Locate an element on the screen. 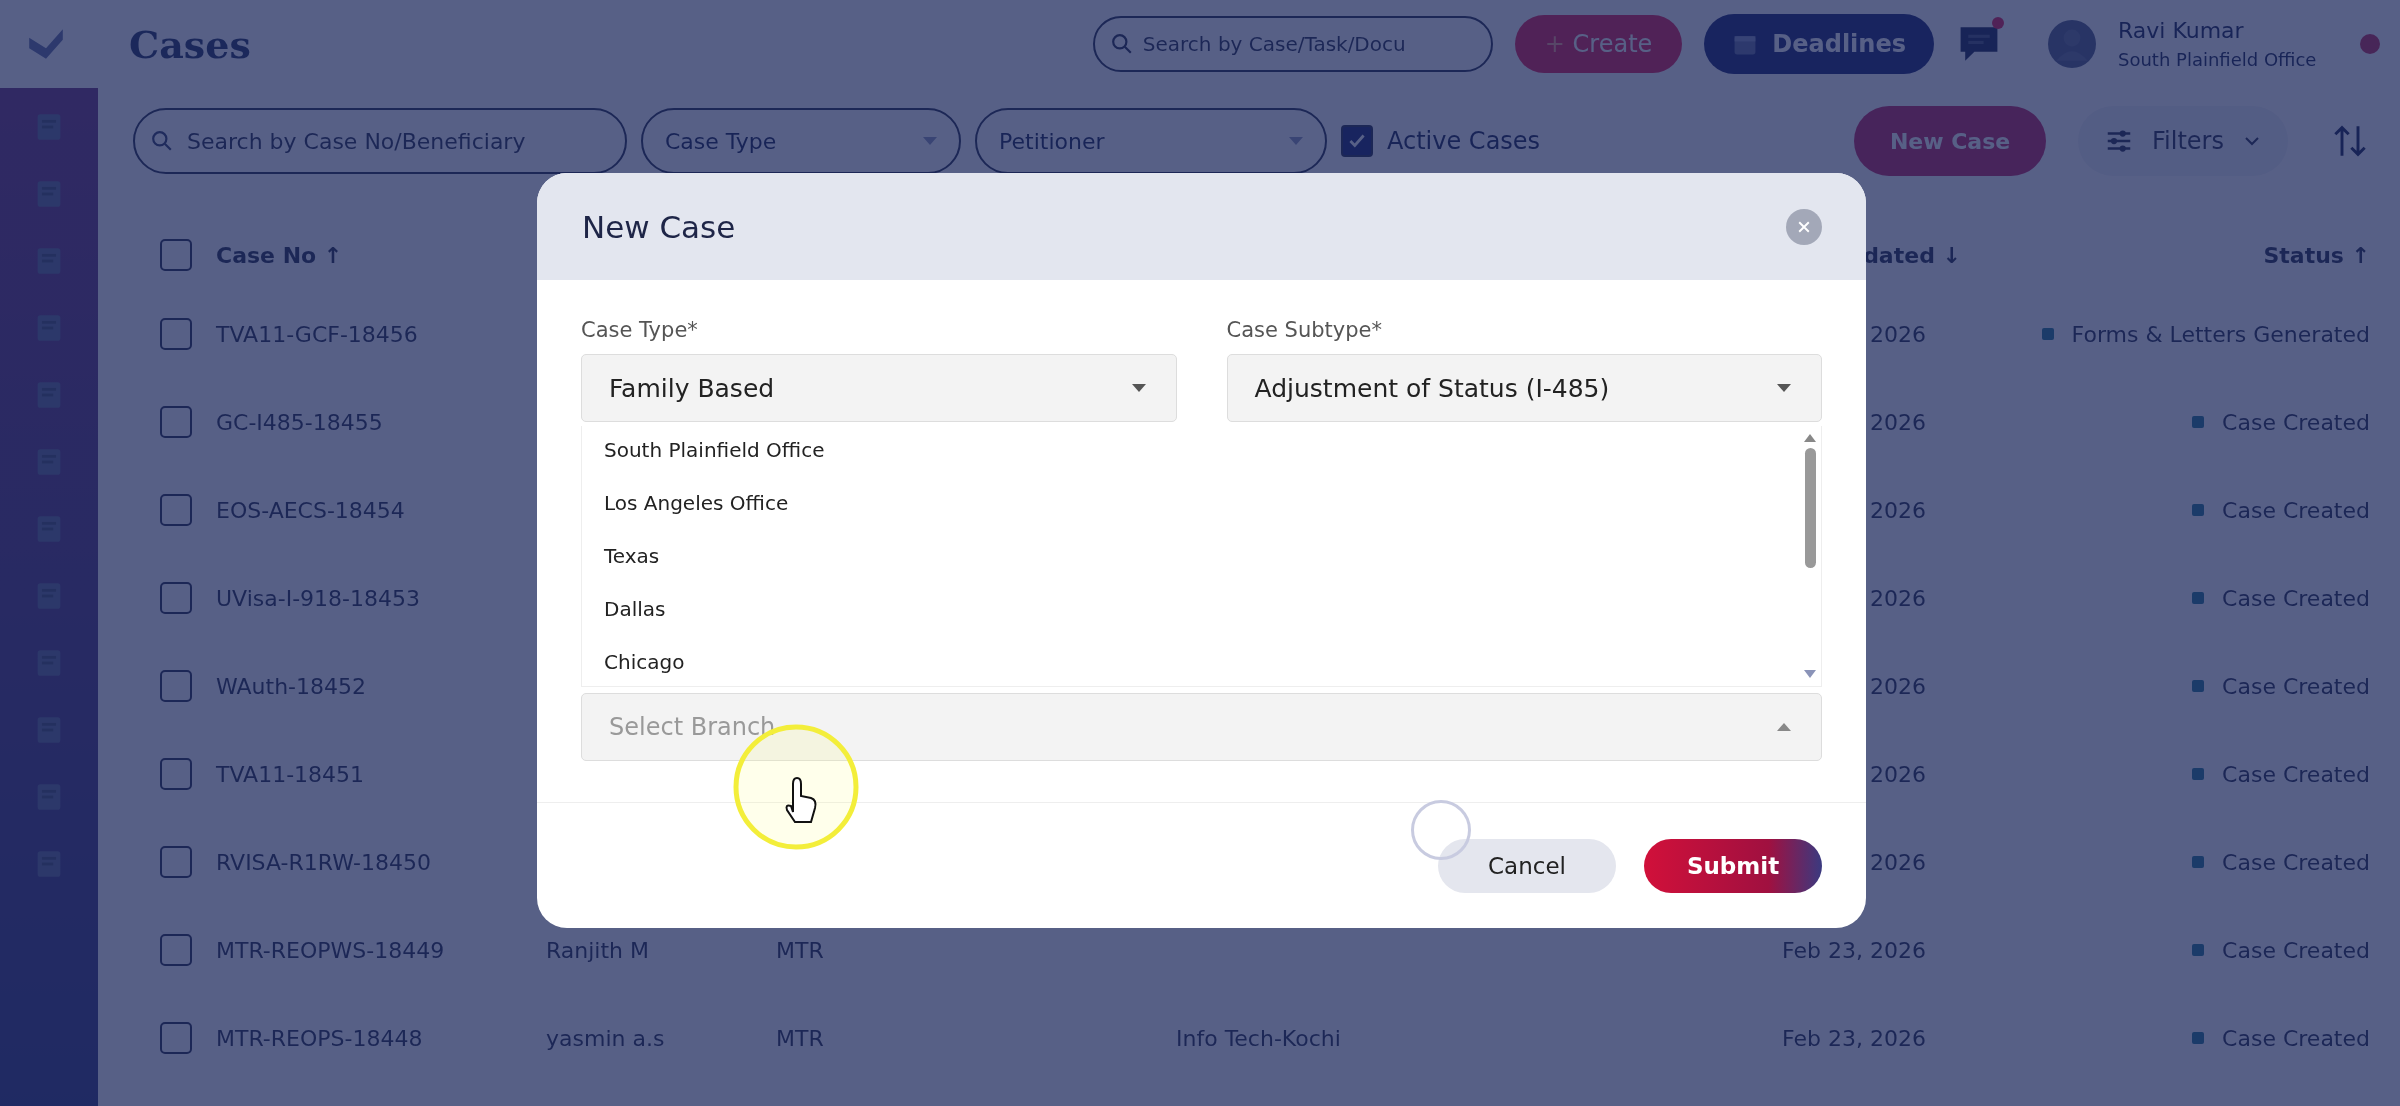 The image size is (2400, 1106). table-cell: Info Tech-Kochi is located at coordinates (1258, 1038).